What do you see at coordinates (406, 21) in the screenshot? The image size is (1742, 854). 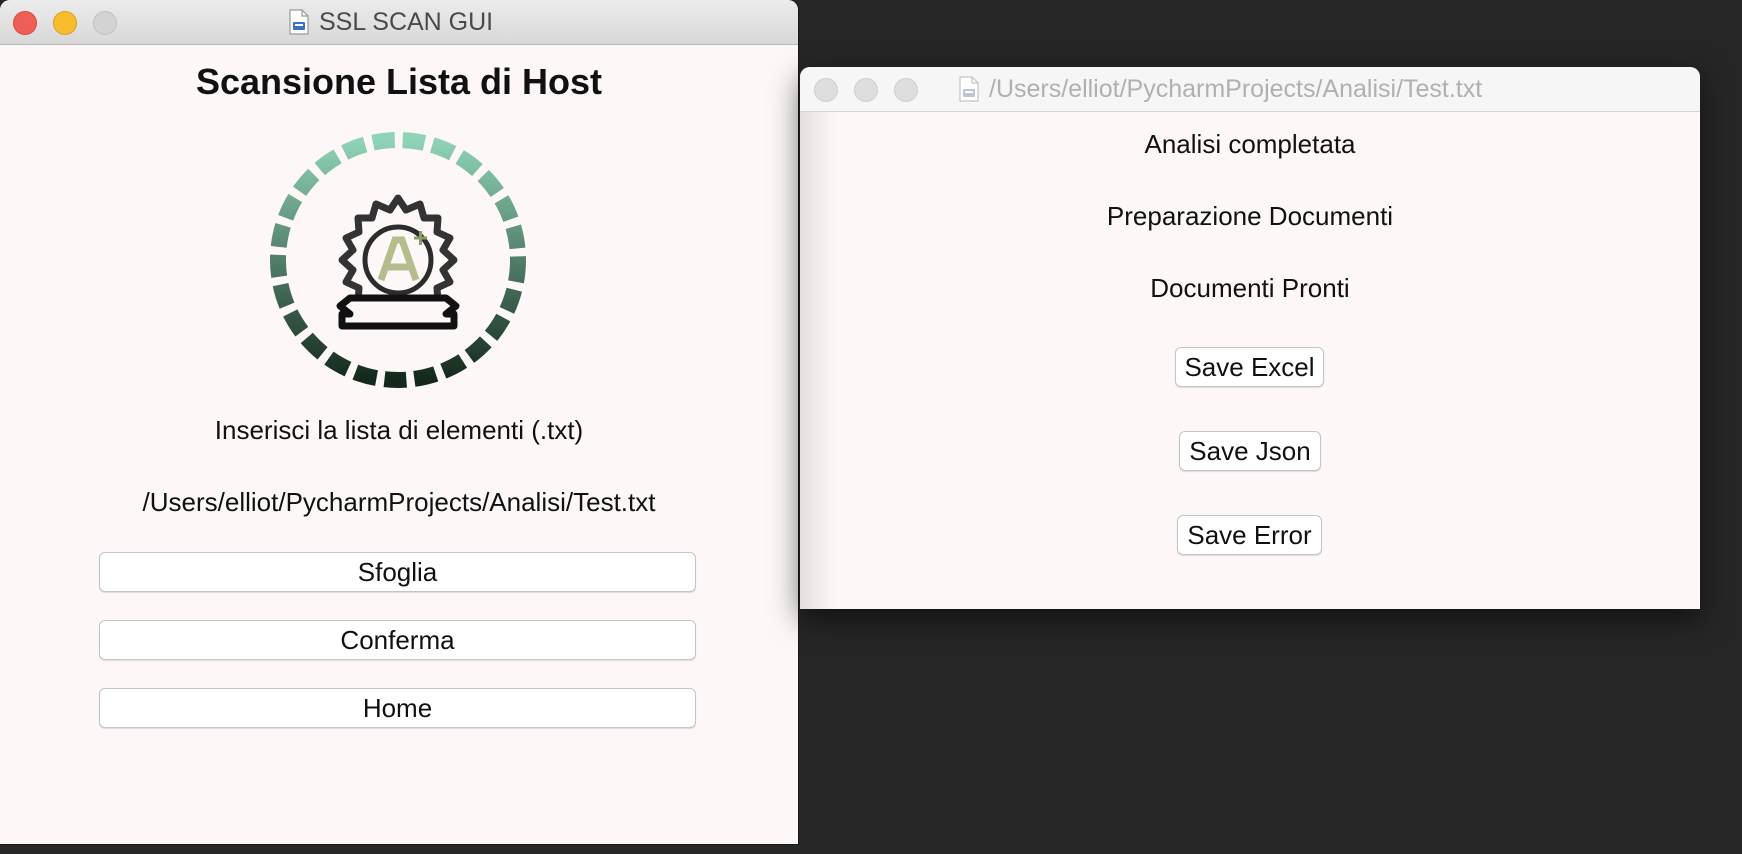 I see `window-title-text: SSL SCAN GUI` at bounding box center [406, 21].